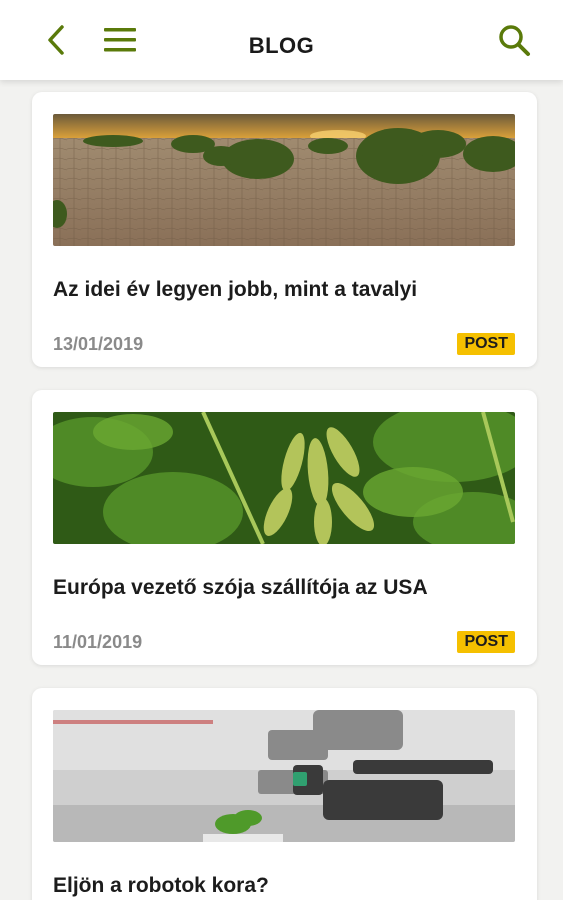  What do you see at coordinates (284, 478) in the screenshot?
I see `post-image-soybean` at bounding box center [284, 478].